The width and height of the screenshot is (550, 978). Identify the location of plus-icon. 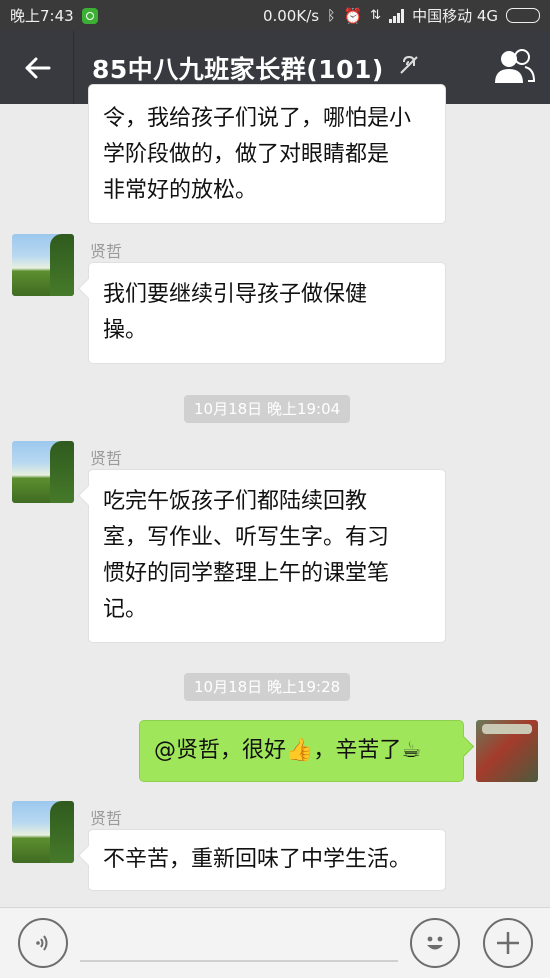
(508, 943).